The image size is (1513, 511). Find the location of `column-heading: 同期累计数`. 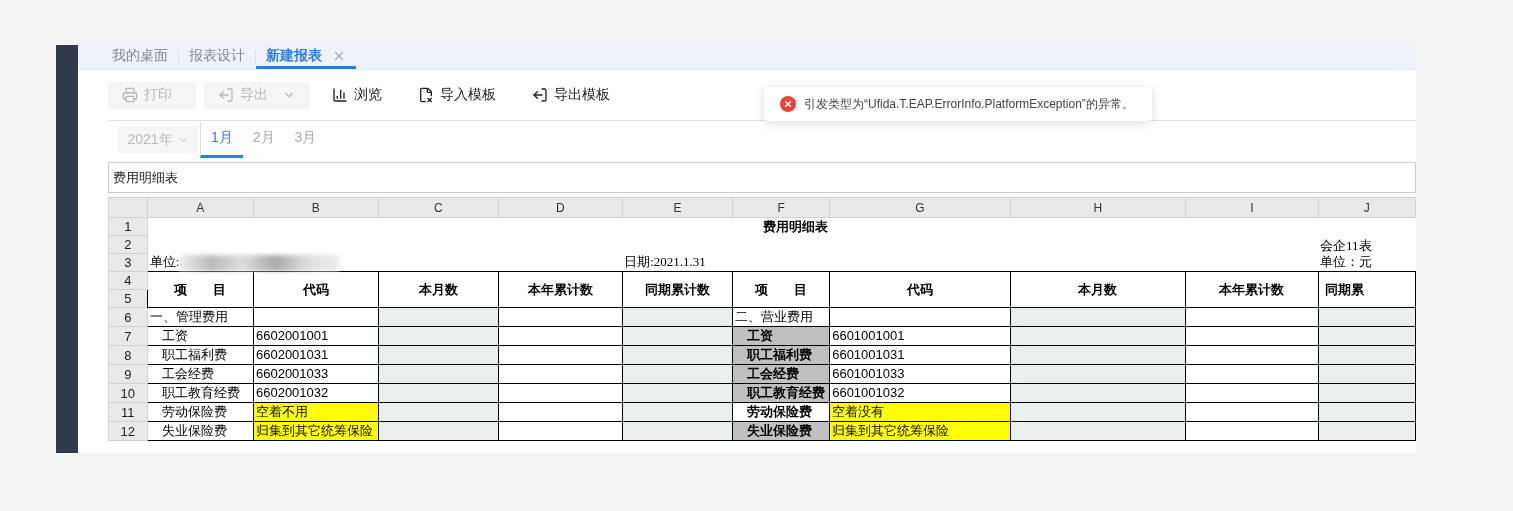

column-heading: 同期累计数 is located at coordinates (677, 289).